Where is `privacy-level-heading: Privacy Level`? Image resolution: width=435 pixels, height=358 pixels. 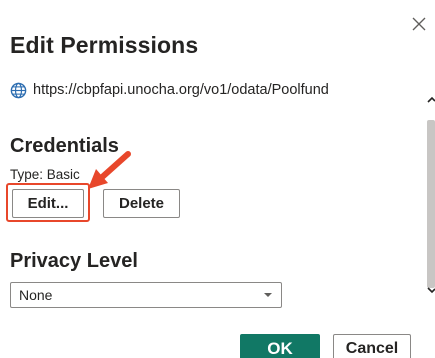 privacy-level-heading: Privacy Level is located at coordinates (74, 261).